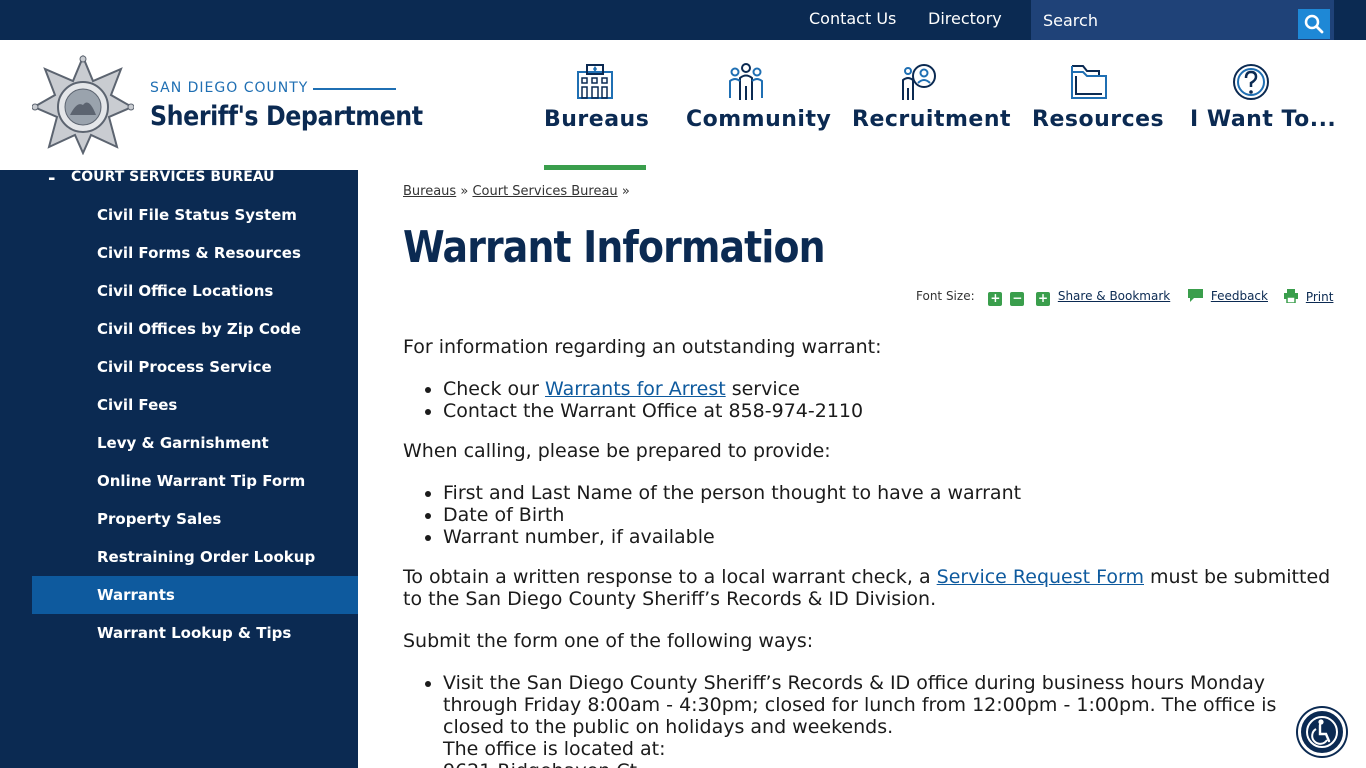 Image resolution: width=1366 pixels, height=768 pixels. Describe the element at coordinates (1043, 298) in the screenshot. I see `share-plus-icon: +` at that location.